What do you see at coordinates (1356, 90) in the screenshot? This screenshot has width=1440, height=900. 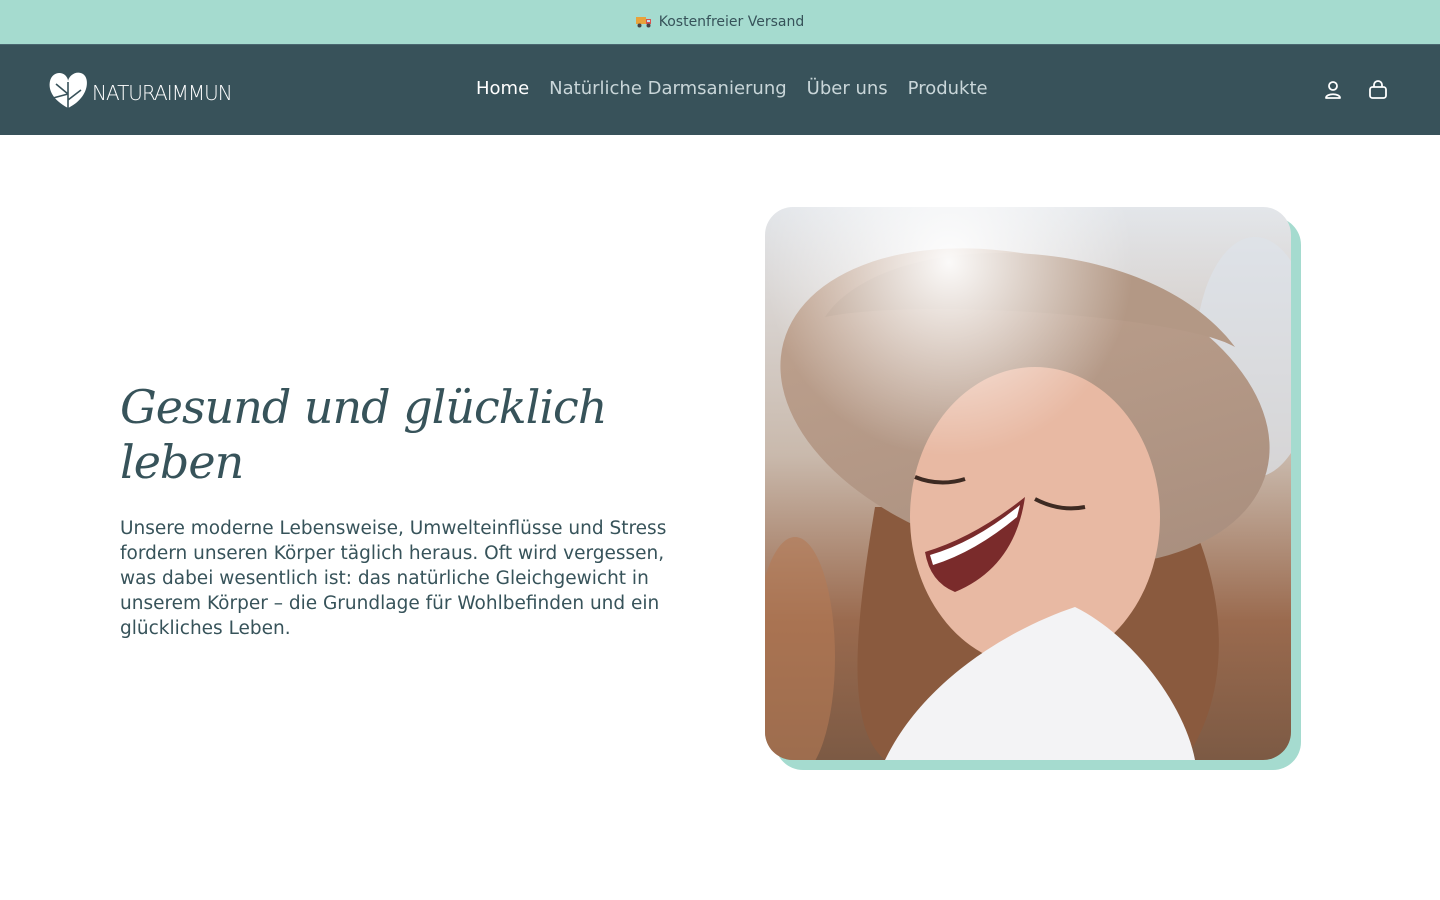 I see `header-icons` at bounding box center [1356, 90].